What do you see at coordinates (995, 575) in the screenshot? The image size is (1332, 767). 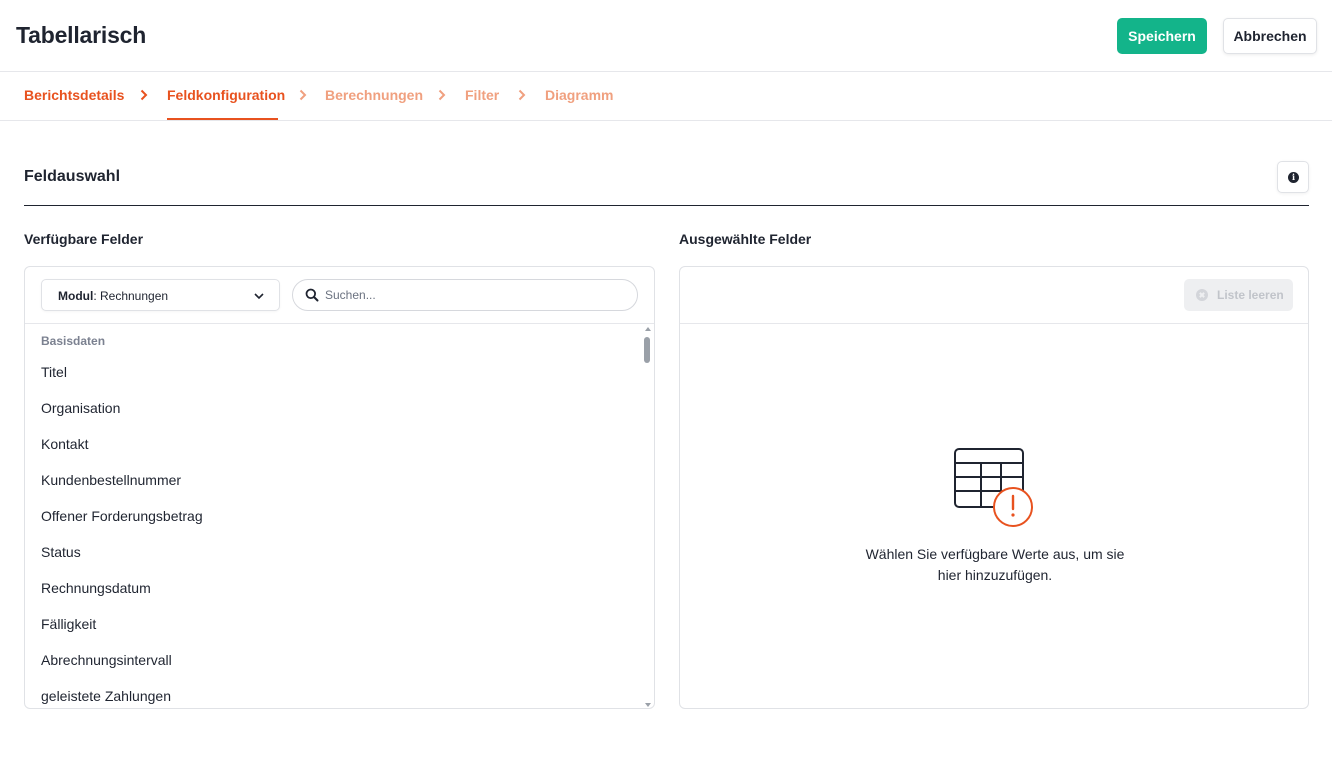 I see `empty-state-line-2: hier hinzuzufügen.` at bounding box center [995, 575].